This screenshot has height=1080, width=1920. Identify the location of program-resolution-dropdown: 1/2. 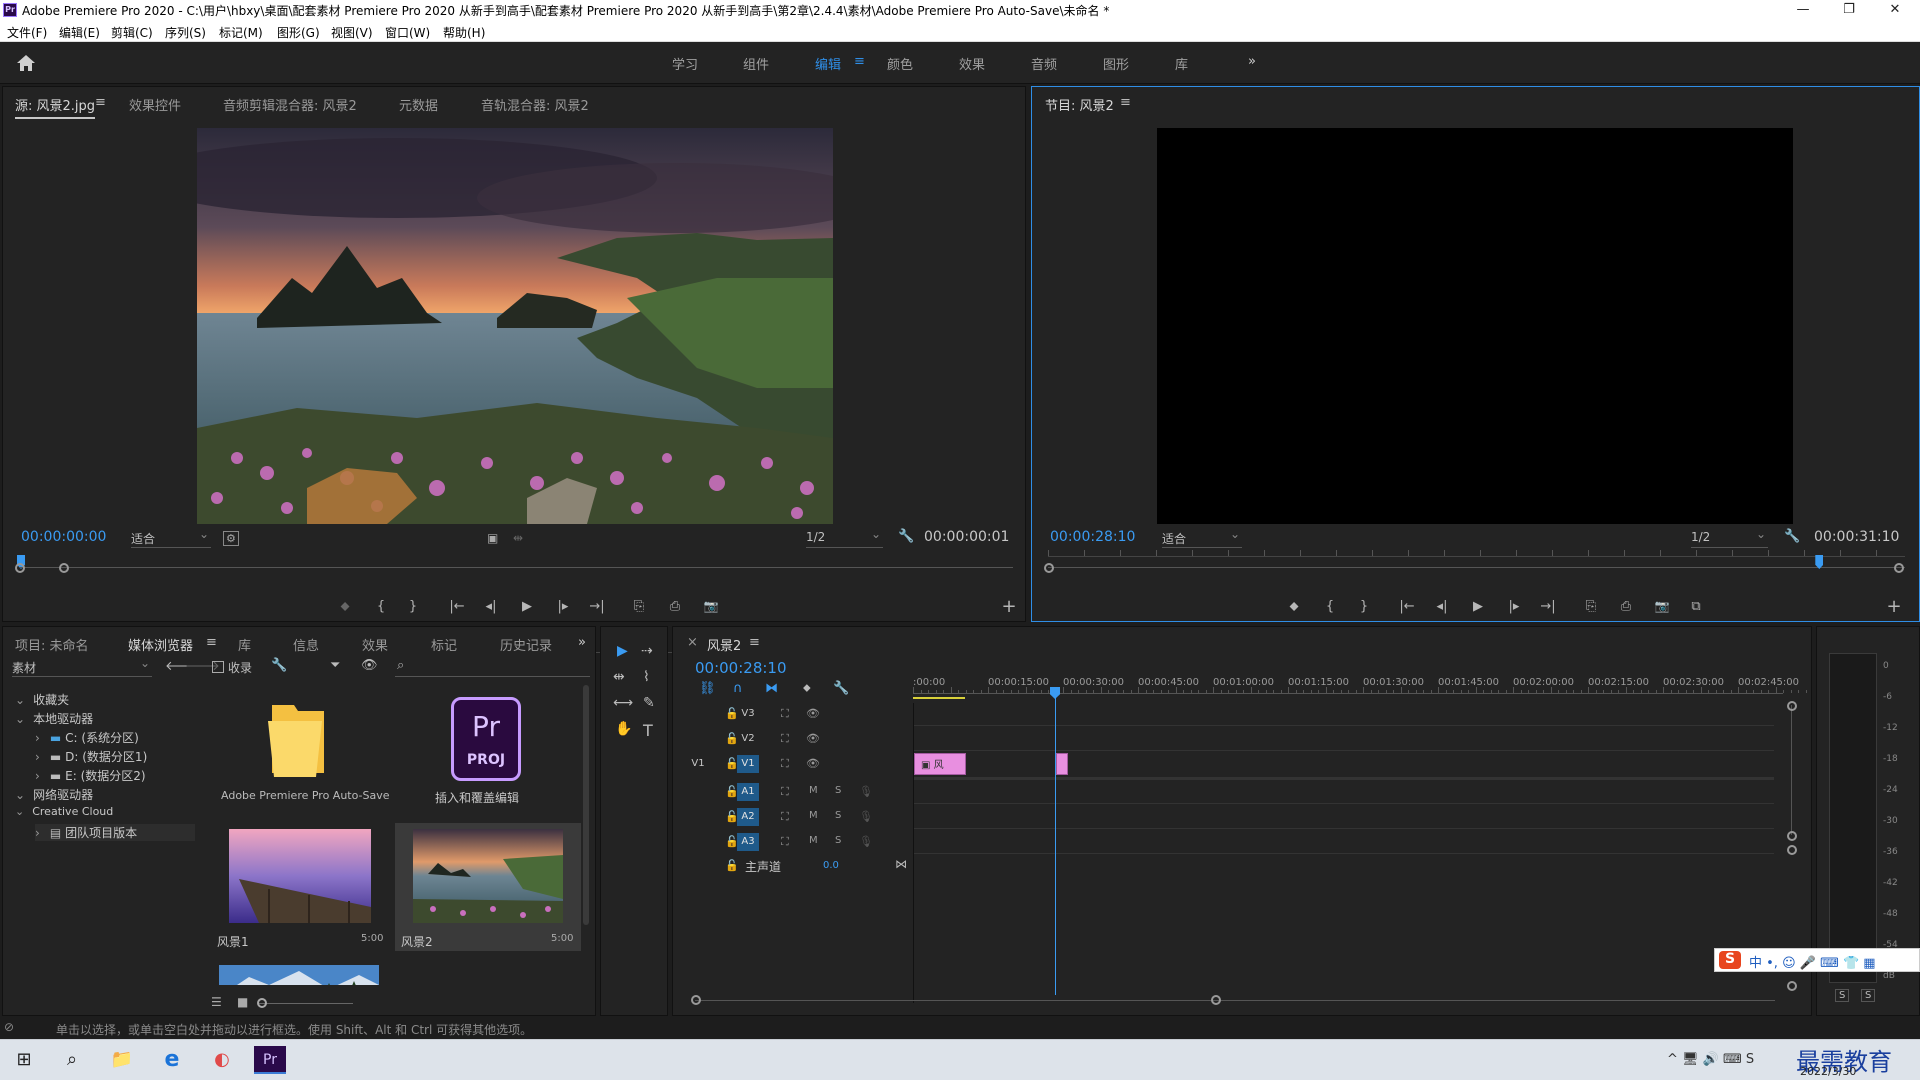
(1729, 537).